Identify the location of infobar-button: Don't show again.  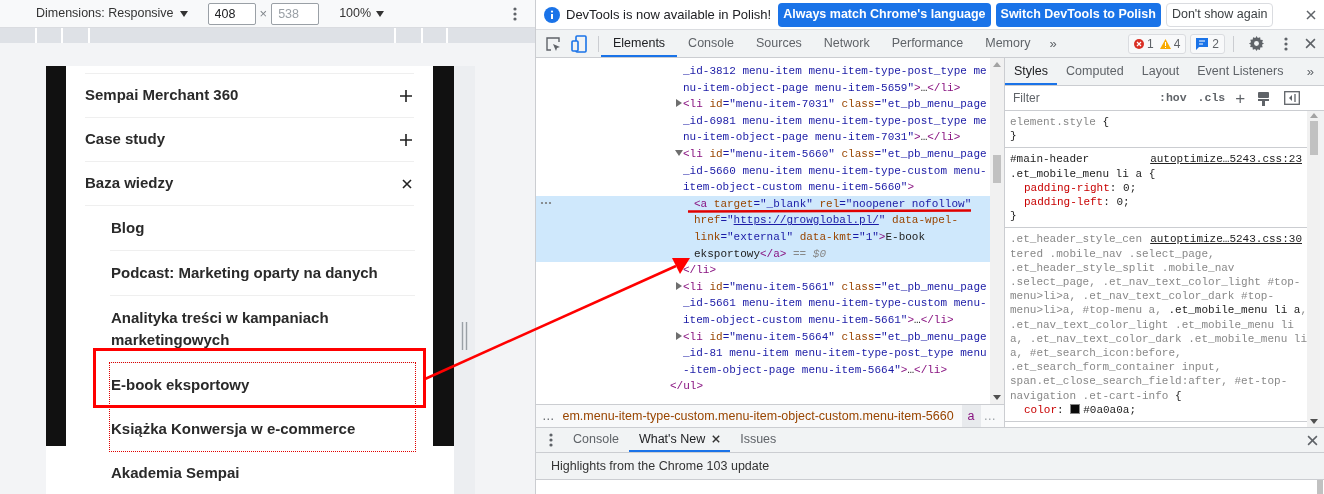
(1219, 14).